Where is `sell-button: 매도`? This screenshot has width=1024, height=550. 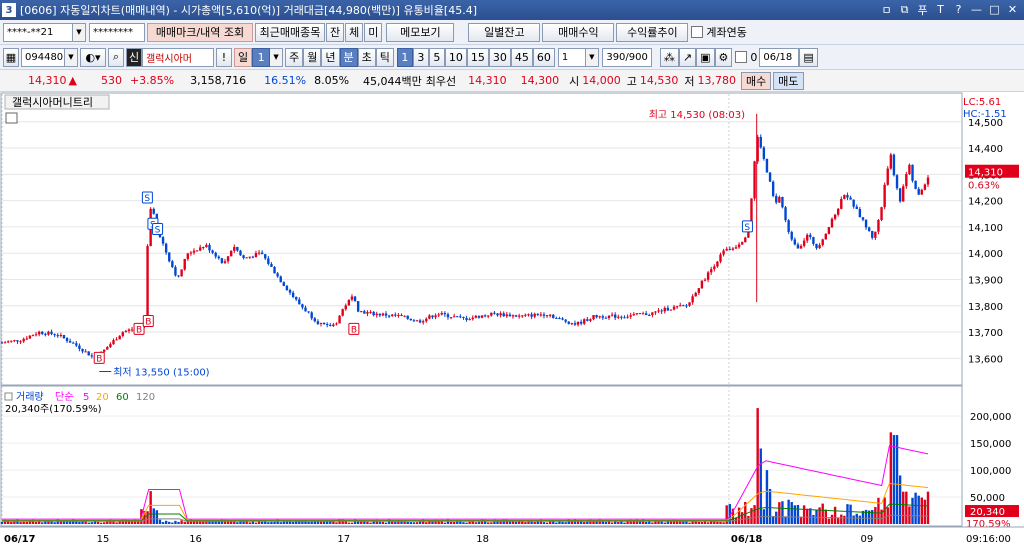
sell-button: 매도 is located at coordinates (788, 80).